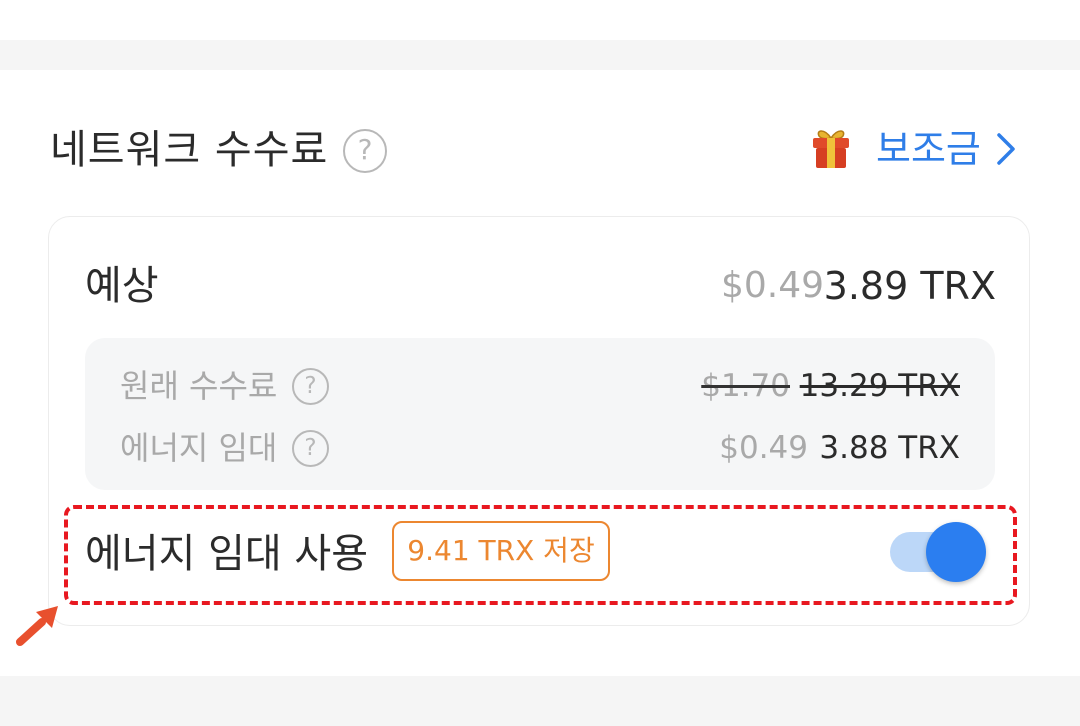 This screenshot has width=1080, height=726. What do you see at coordinates (122, 286) in the screenshot?
I see `estimate-label: 예상` at bounding box center [122, 286].